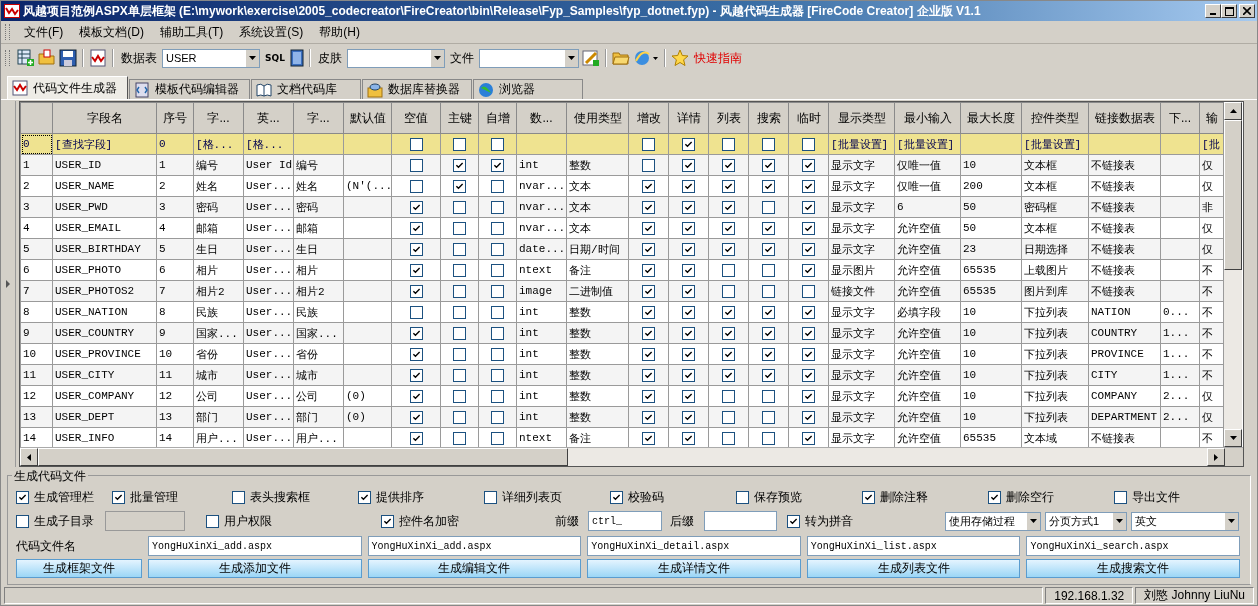 The image size is (1258, 606). I want to click on maximize-button, so click(1229, 11).